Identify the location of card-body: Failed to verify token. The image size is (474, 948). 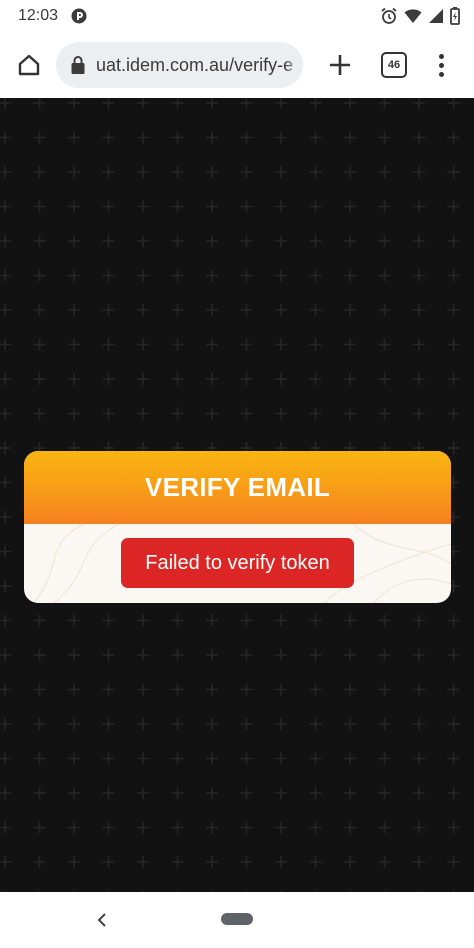
(237, 563).